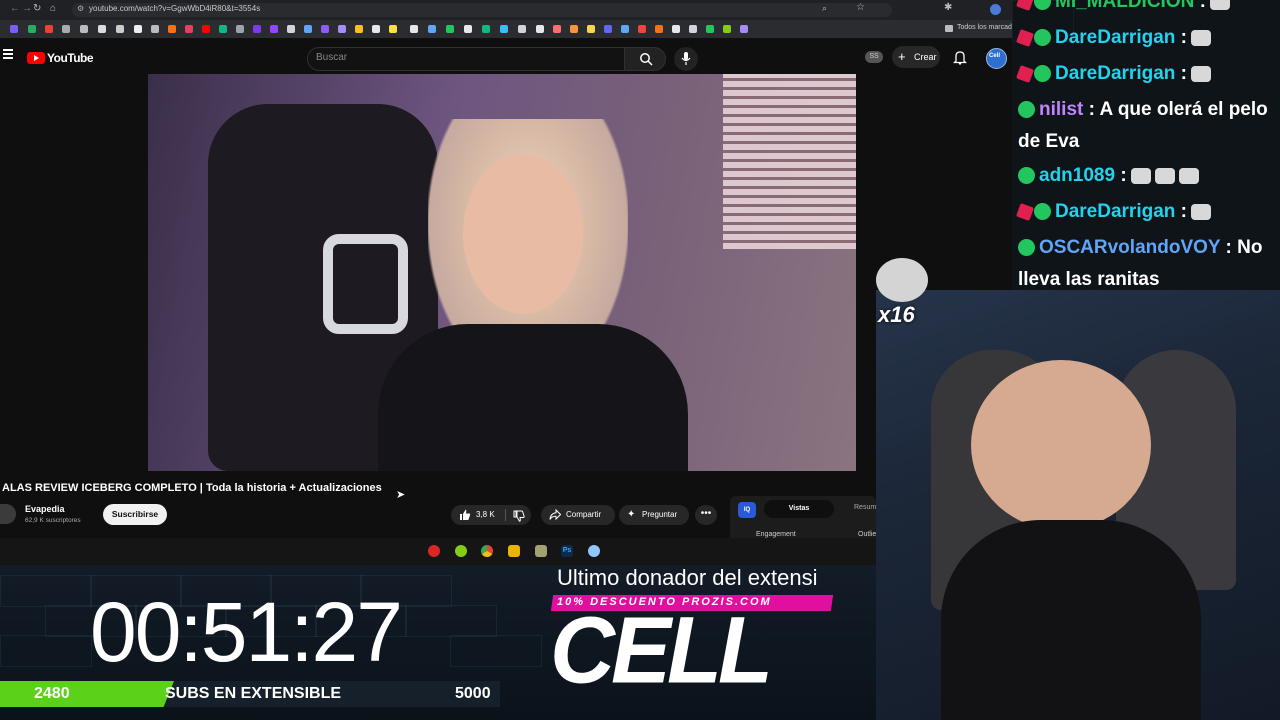 The height and width of the screenshot is (720, 1280). What do you see at coordinates (70, 58) in the screenshot?
I see `youtube-logo-text: YouTube` at bounding box center [70, 58].